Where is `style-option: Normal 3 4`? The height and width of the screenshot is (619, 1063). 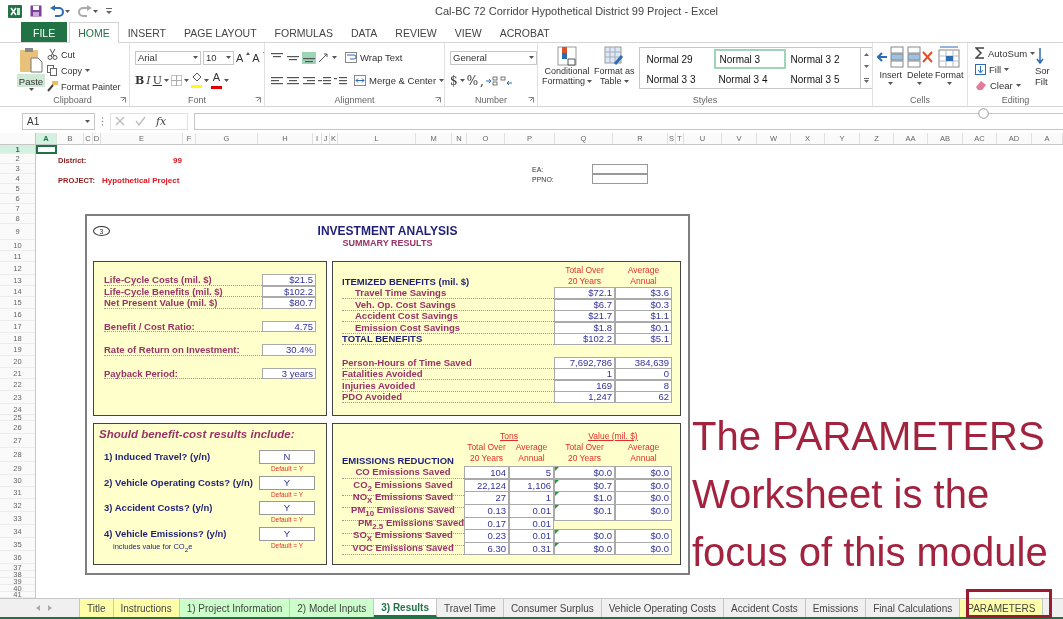
style-option: Normal 3 4 is located at coordinates (749, 79).